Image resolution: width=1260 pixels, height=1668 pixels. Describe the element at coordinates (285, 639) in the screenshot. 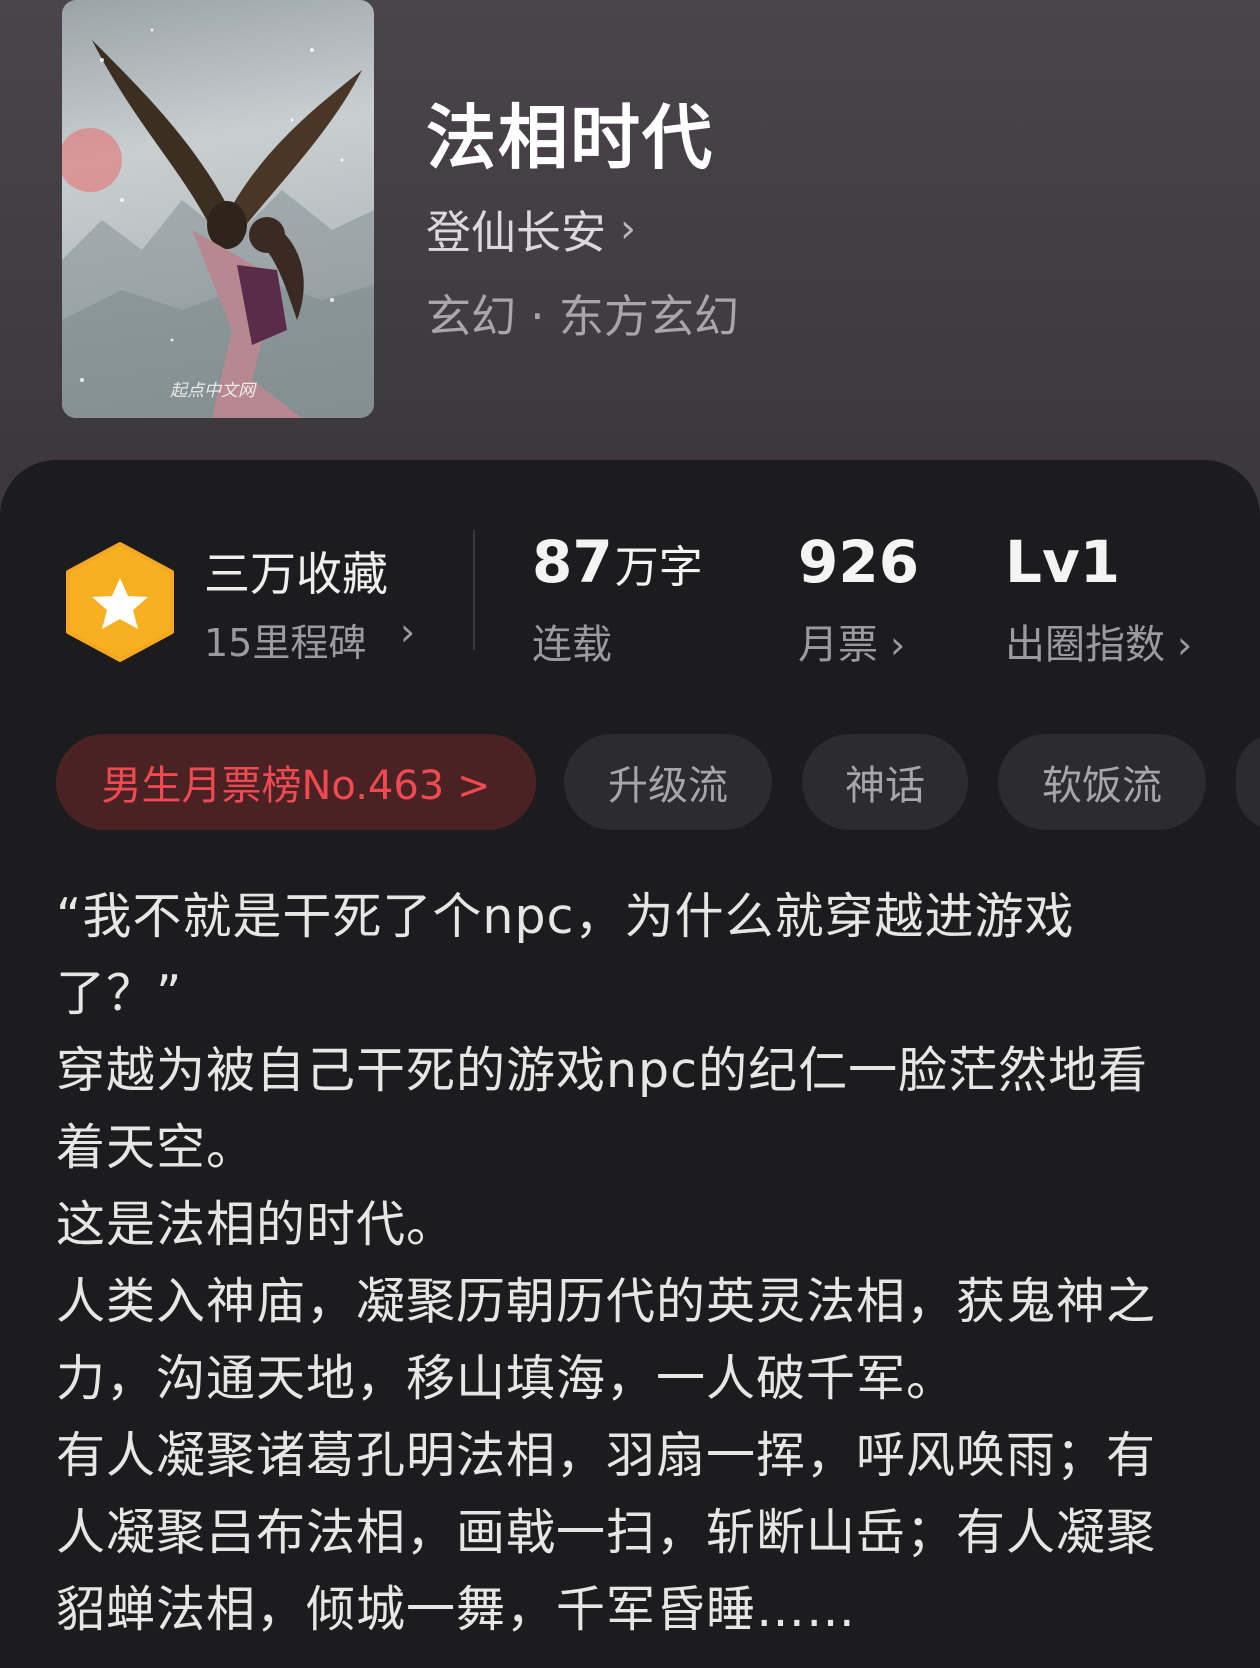

I see `favorites-milestone: 15里程碑` at that location.